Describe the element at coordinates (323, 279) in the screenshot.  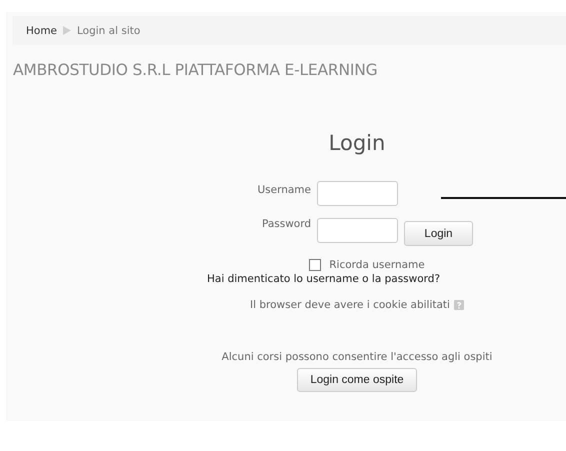
I see `forgot-password-link: Hai dimenticato lo username o la password?` at that location.